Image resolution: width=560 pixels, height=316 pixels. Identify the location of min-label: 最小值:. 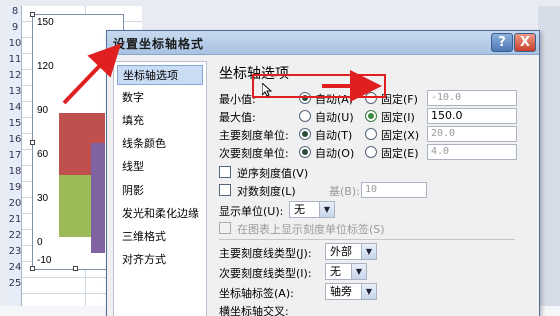
(237, 99).